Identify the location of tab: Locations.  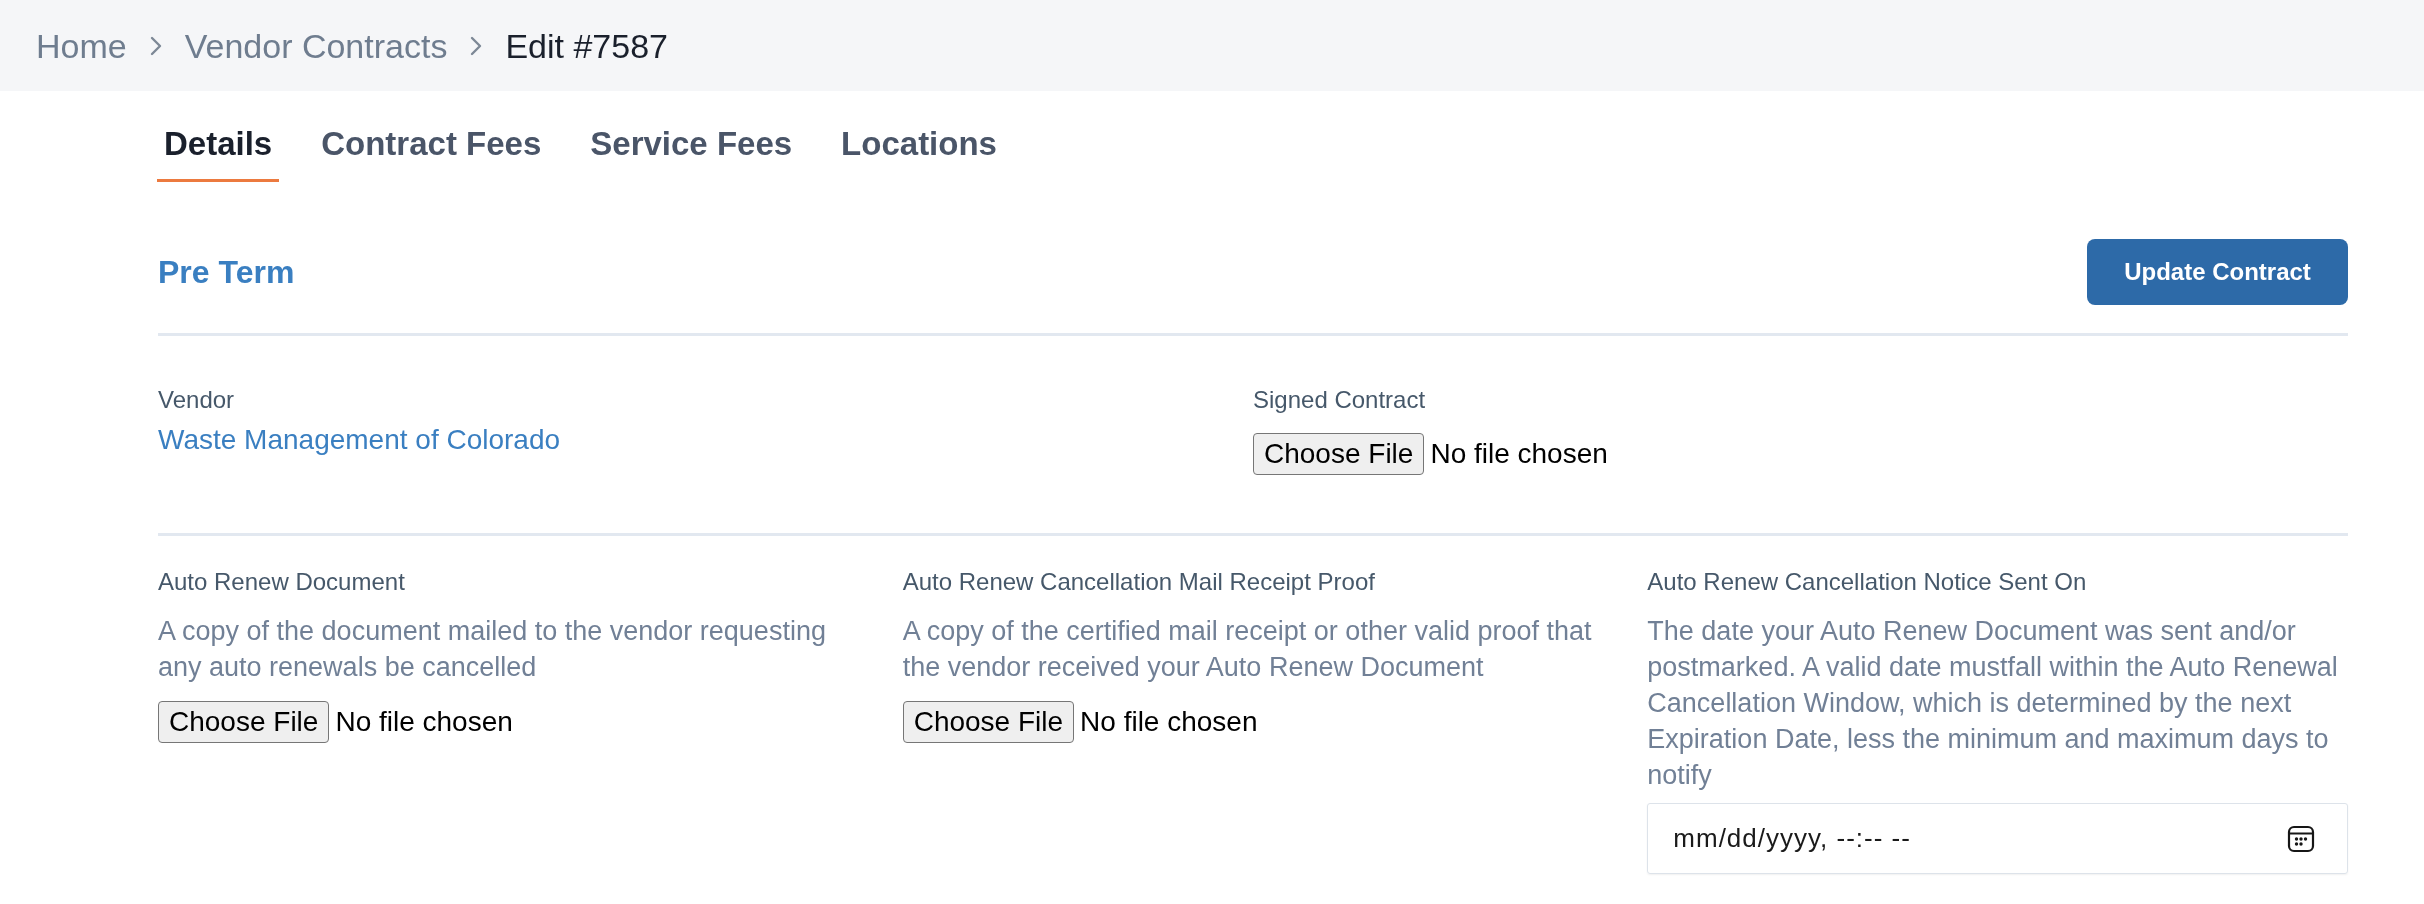
(919, 136).